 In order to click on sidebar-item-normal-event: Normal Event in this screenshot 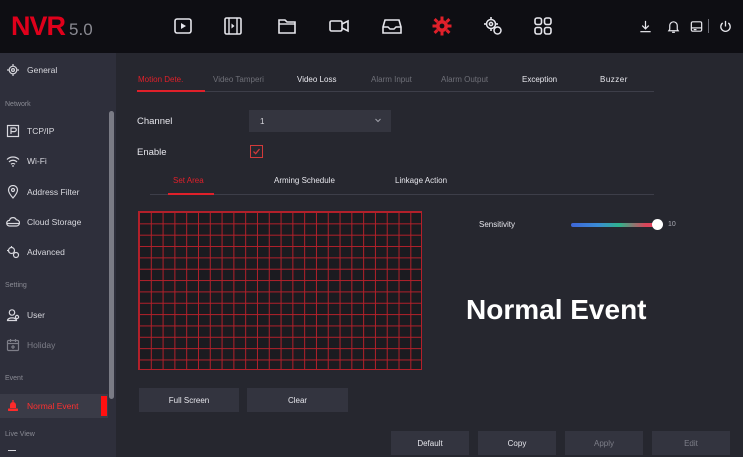, I will do `click(54, 406)`.